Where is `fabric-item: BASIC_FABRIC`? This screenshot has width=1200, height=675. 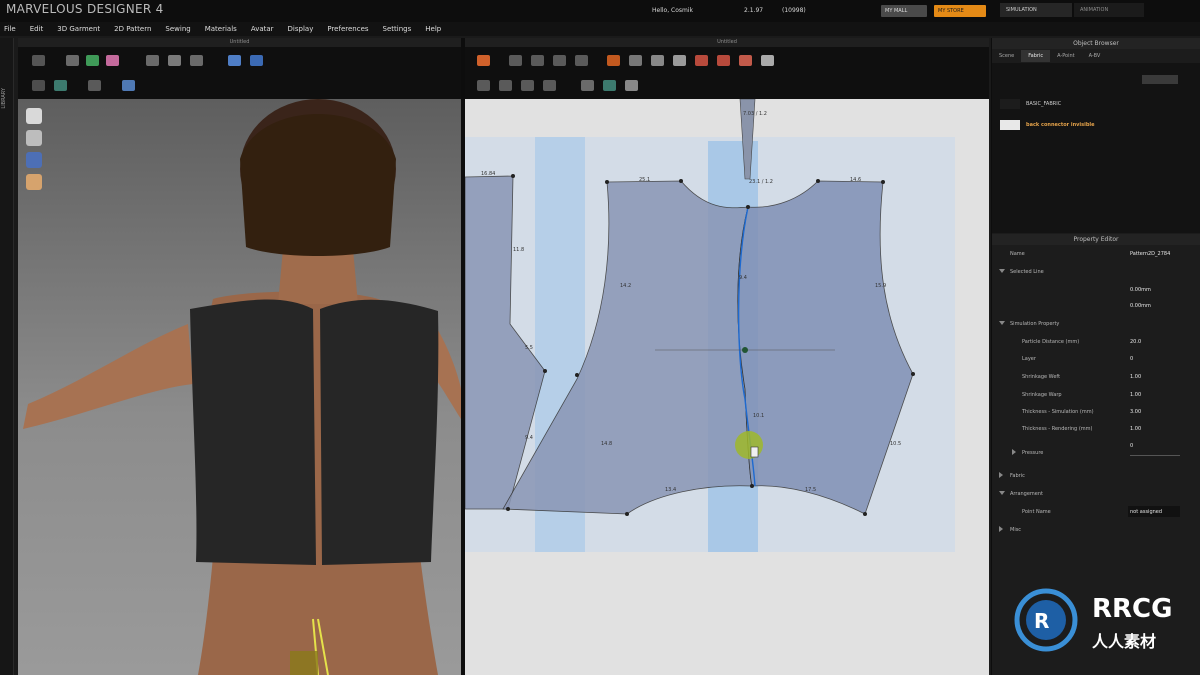 fabric-item: BASIC_FABRIC is located at coordinates (1030, 104).